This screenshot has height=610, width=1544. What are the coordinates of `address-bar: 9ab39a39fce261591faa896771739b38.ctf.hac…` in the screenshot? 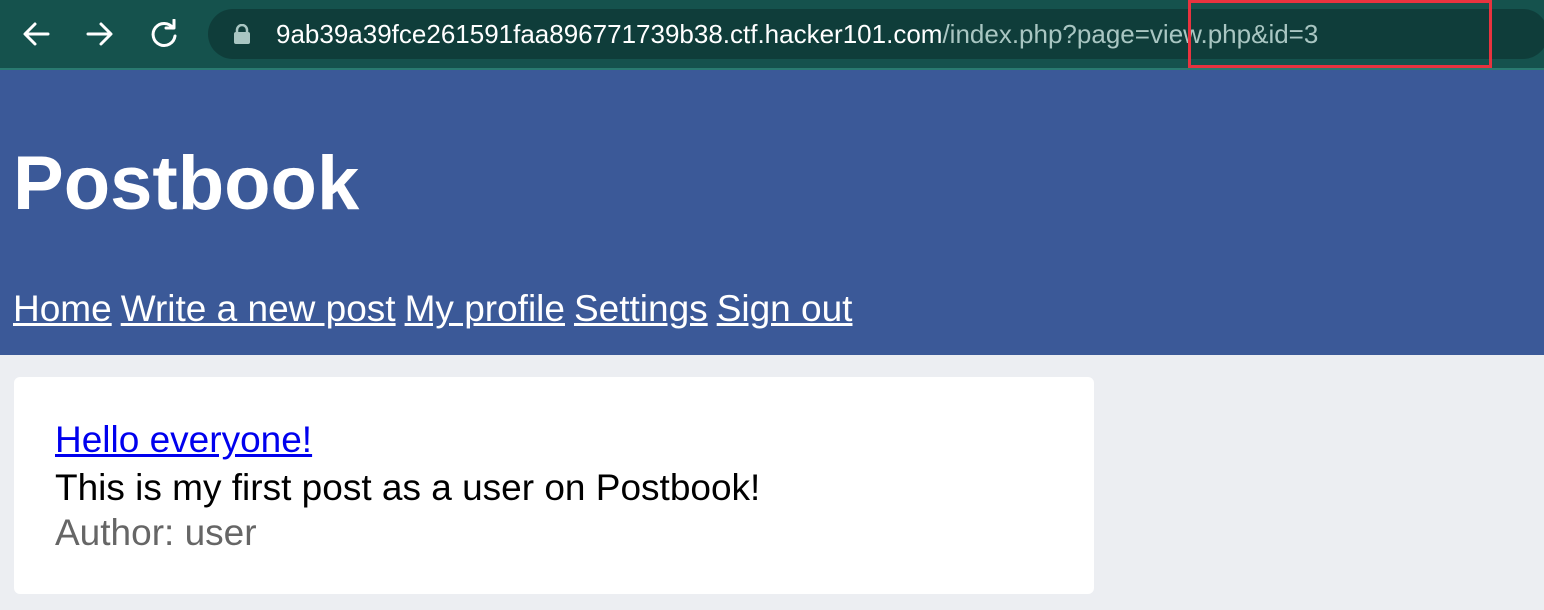 It's located at (876, 34).